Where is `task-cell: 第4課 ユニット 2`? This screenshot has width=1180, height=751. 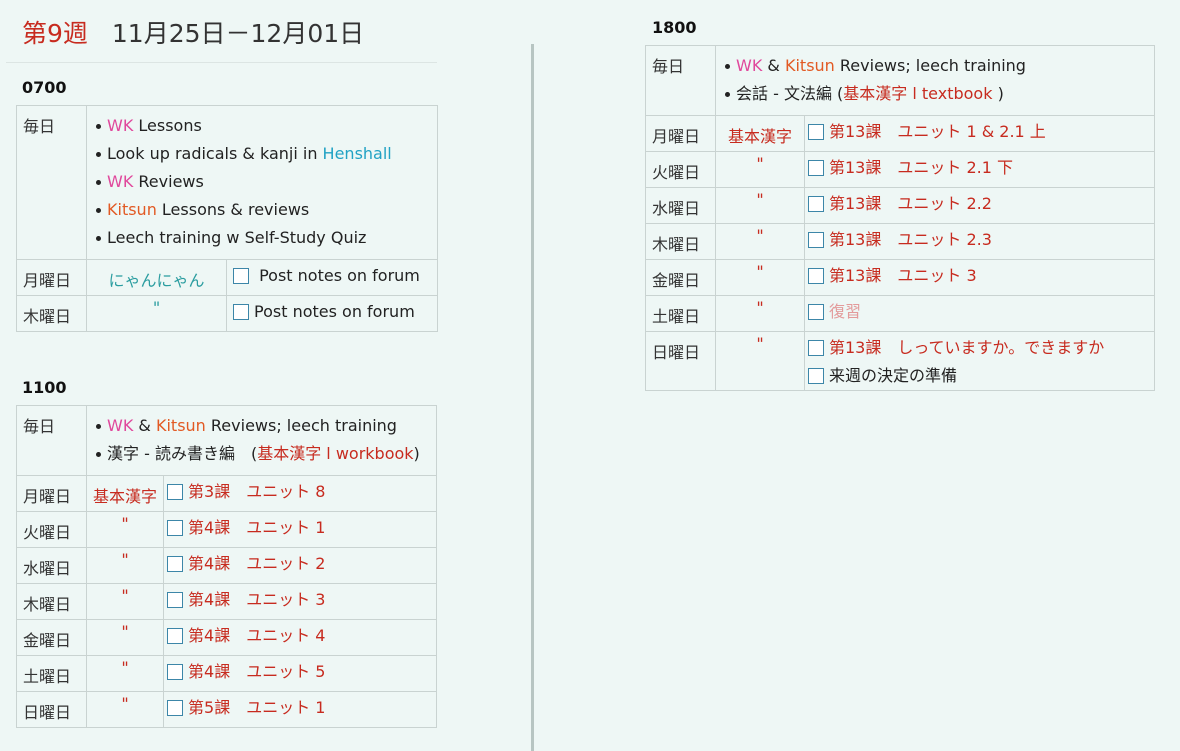 task-cell: 第4課 ユニット 2 is located at coordinates (300, 565).